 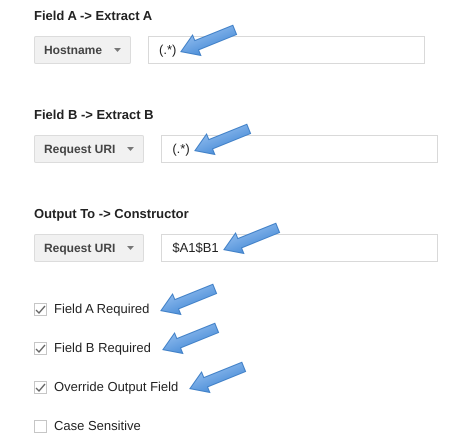 I want to click on checkbox-label: Field B Required, so click(x=102, y=348).